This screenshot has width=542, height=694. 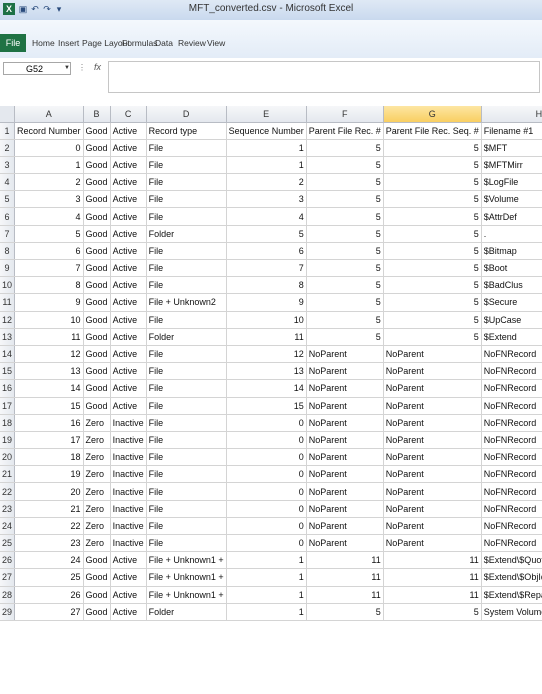 I want to click on cell: 24, so click(x=49, y=560).